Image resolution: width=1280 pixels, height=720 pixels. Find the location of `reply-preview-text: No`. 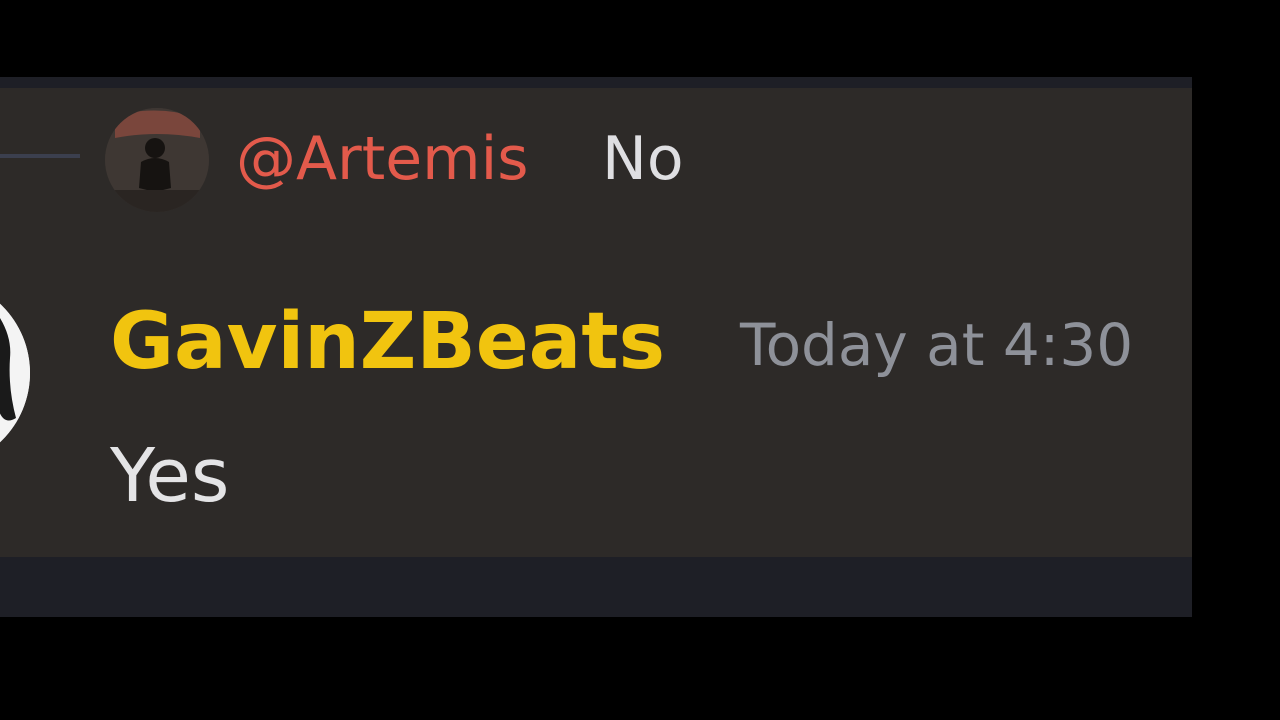

reply-preview-text: No is located at coordinates (643, 159).